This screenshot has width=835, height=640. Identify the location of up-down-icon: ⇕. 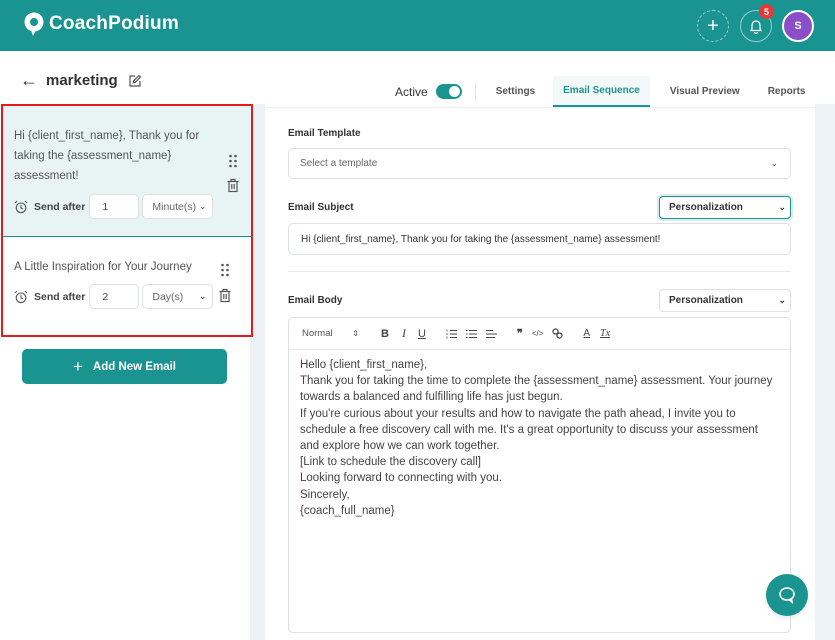
(355, 333).